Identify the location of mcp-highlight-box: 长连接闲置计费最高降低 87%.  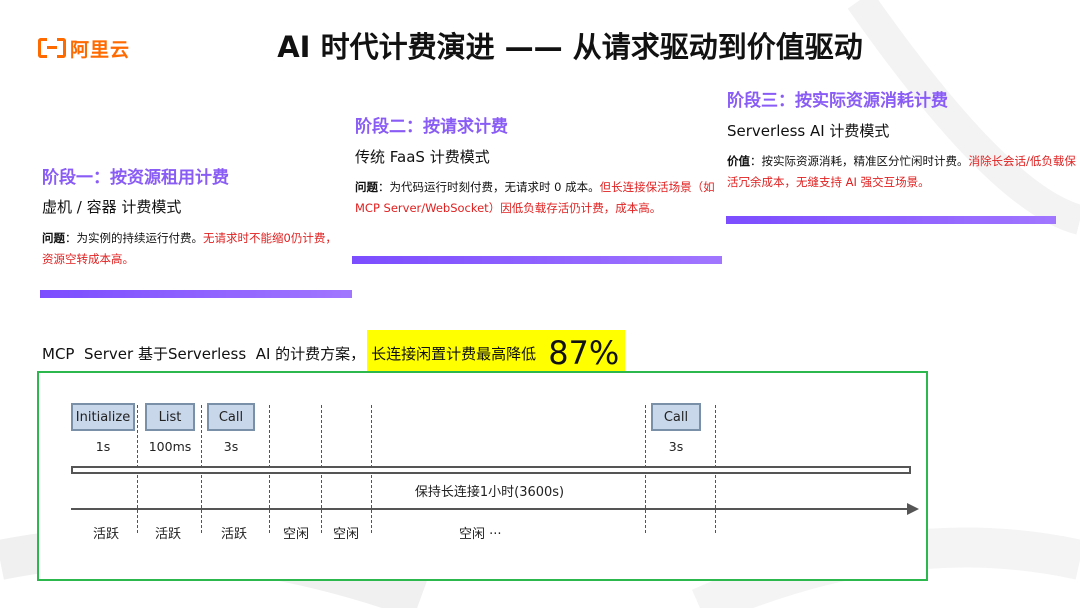
(496, 353).